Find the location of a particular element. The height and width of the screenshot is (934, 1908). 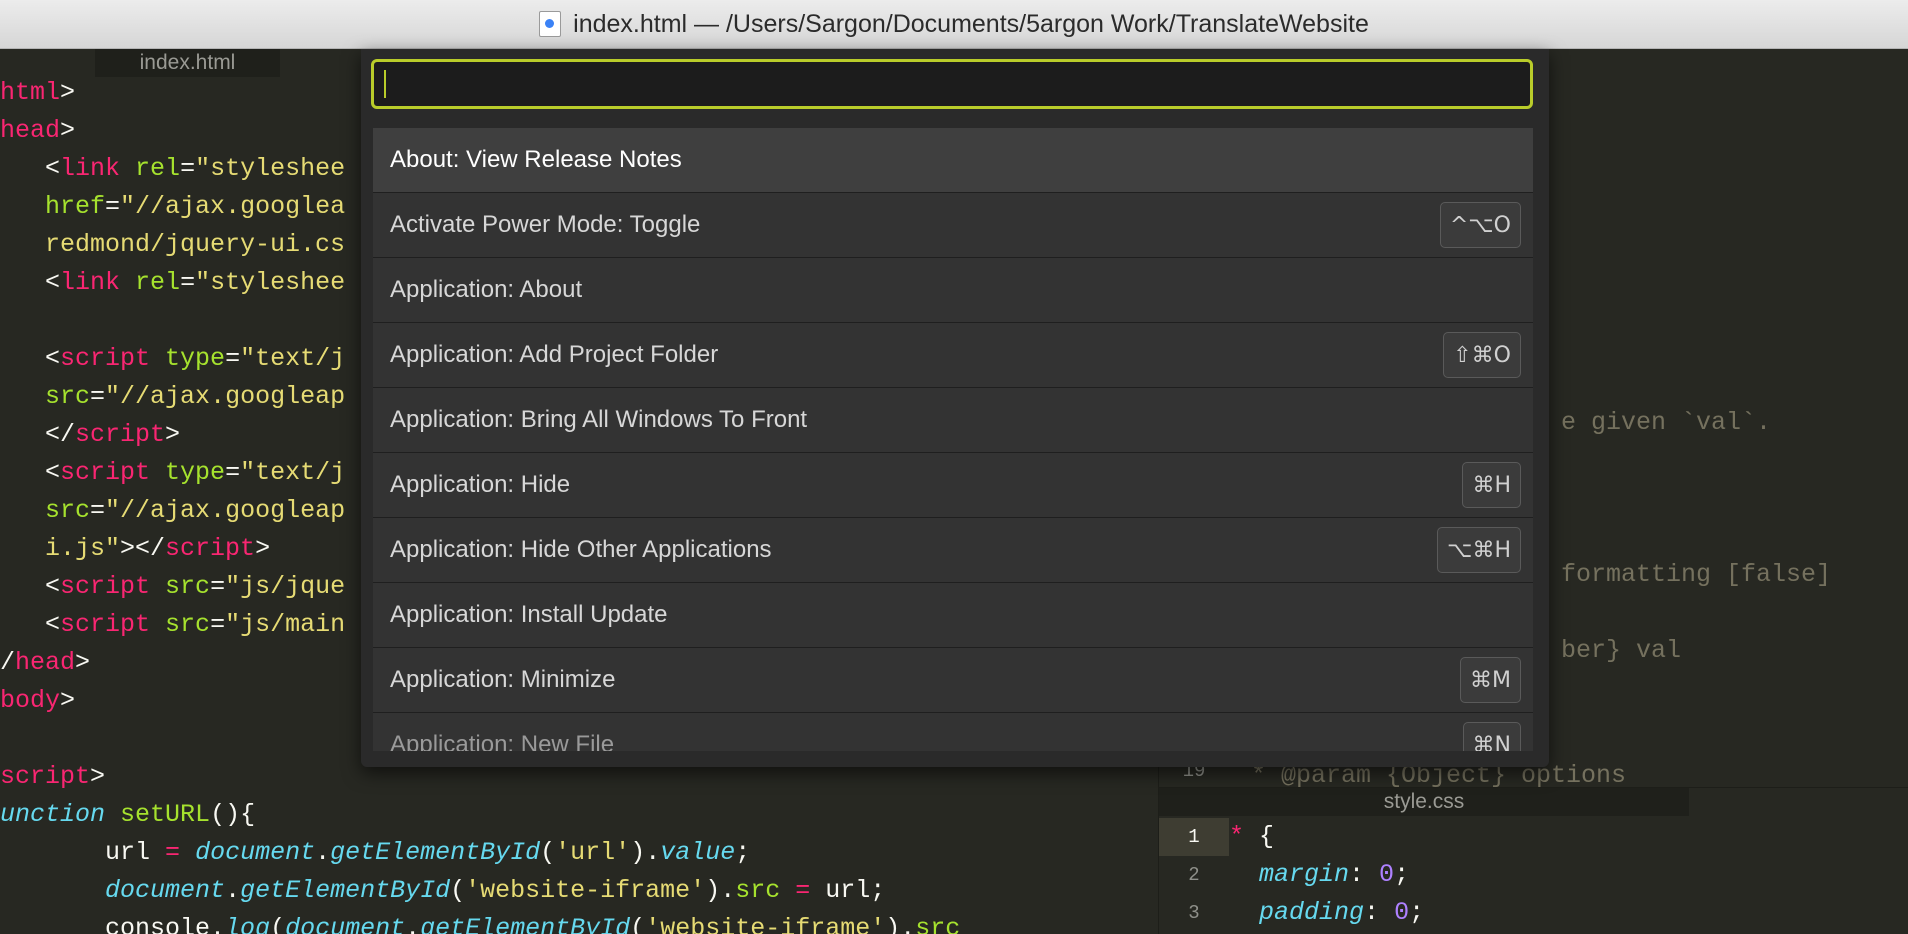

command-label: Application: Add Project Folder is located at coordinates (554, 354).